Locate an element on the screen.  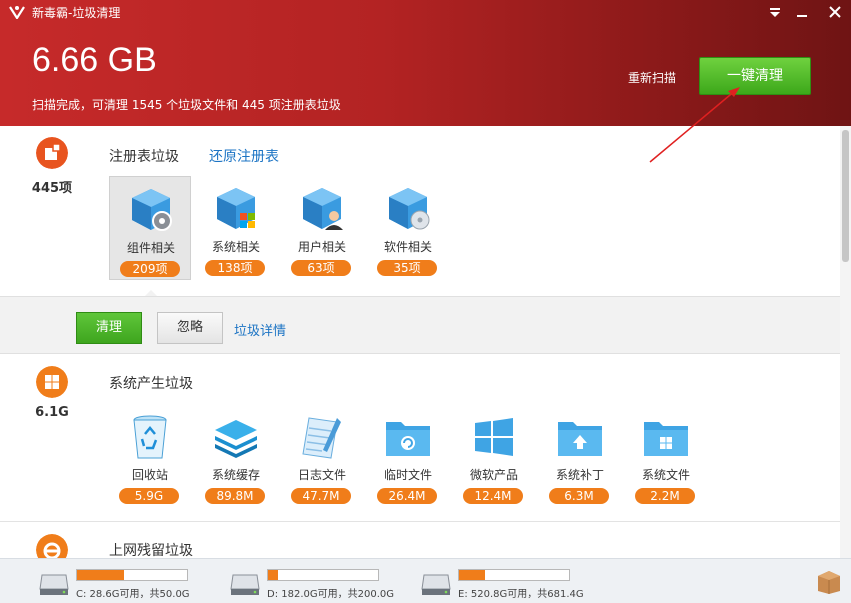
system-section-icon is located at coordinates (52, 382).